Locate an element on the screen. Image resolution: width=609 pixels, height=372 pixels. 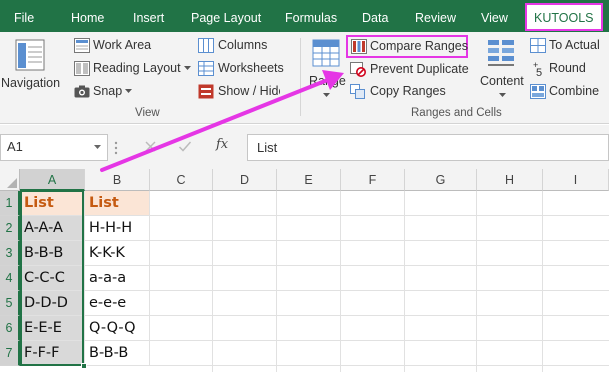
column-header-f: F is located at coordinates (373, 180).